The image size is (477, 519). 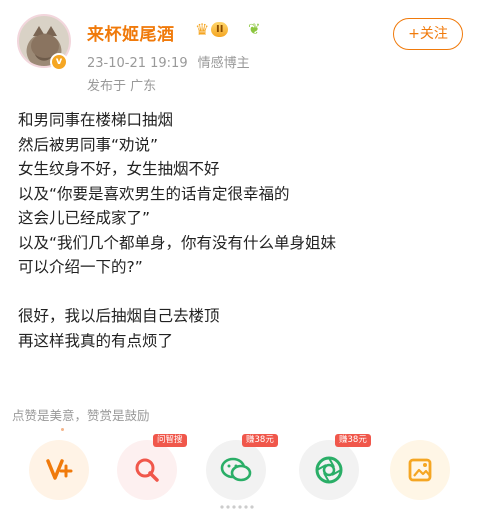 I want to click on content-line: 以及“我们几个都单身，你有没有什么单身姐妹, so click(x=177, y=242).